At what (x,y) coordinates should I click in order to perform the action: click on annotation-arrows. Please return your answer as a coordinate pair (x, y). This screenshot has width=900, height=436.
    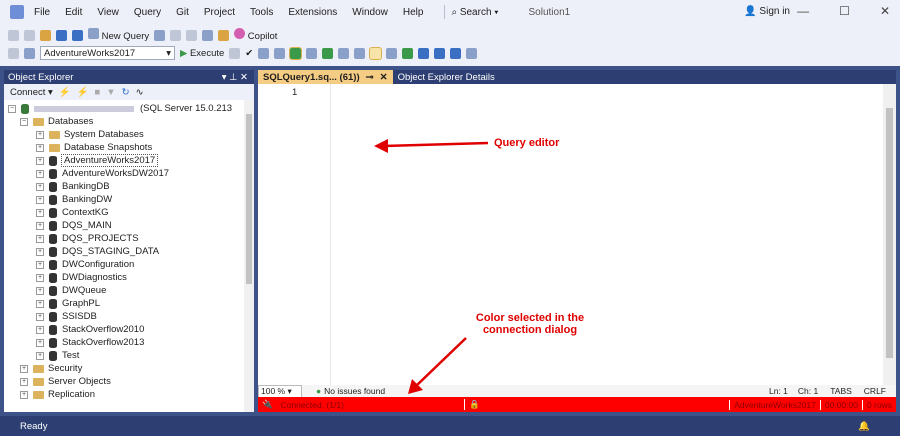
    Looking at the image, I should click on (431, 266).